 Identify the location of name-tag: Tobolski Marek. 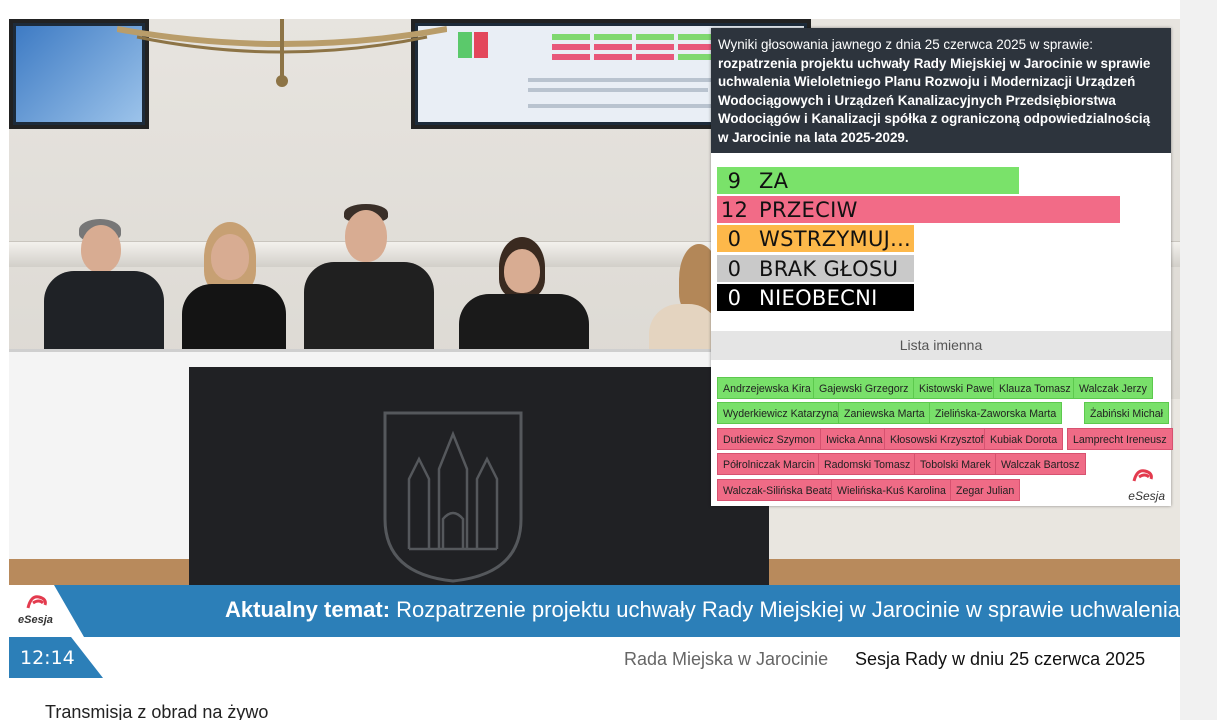
(955, 464).